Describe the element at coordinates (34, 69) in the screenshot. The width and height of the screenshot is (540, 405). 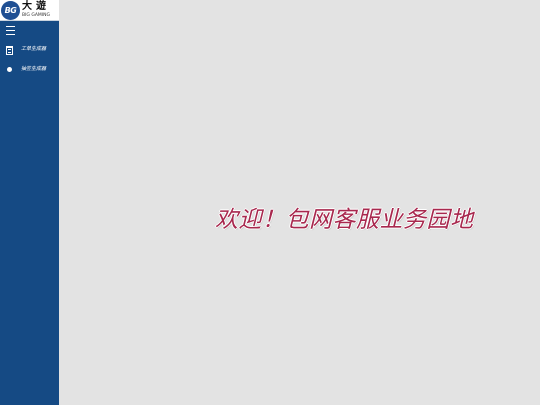
I see `sidebar-item-label: 抽签生成器` at that location.